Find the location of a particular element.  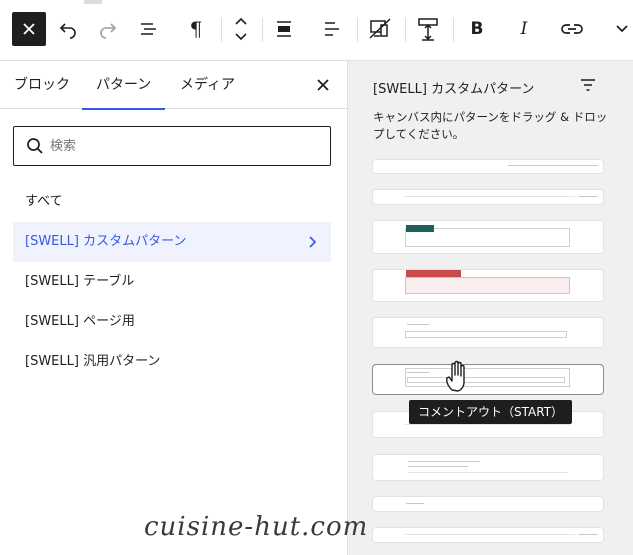

category-swell-table: [SWELL] テーブル is located at coordinates (172, 282).